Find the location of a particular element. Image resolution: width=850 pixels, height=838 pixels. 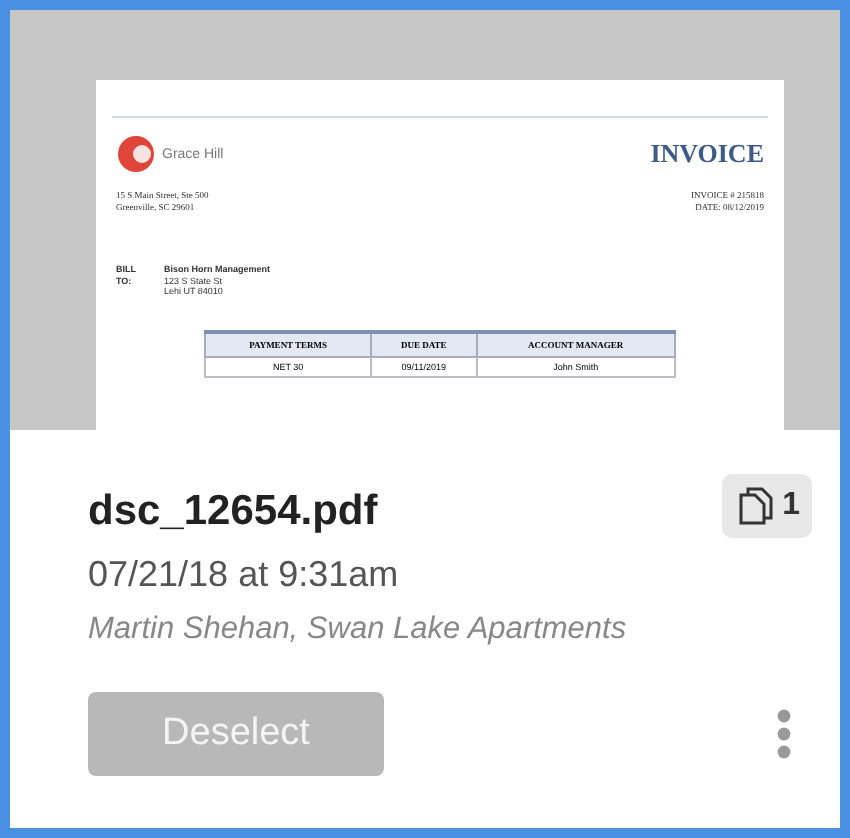

more-icon is located at coordinates (784, 734).